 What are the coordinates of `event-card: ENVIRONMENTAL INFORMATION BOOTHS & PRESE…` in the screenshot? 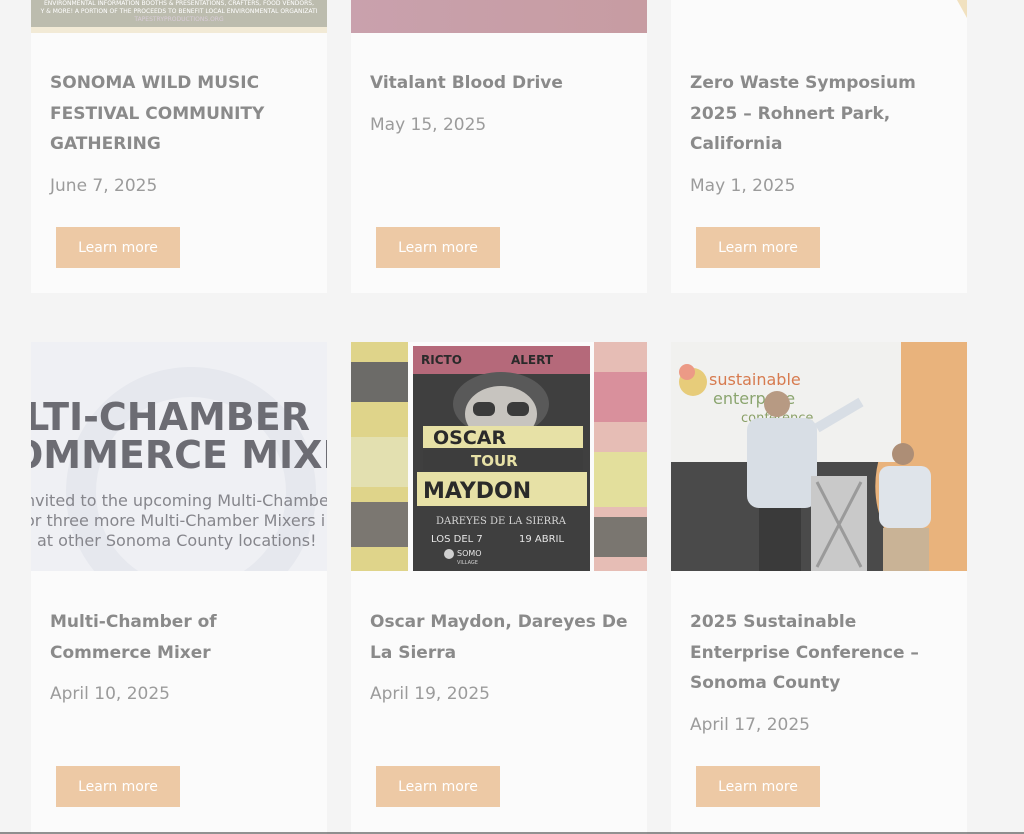 It's located at (179, 146).